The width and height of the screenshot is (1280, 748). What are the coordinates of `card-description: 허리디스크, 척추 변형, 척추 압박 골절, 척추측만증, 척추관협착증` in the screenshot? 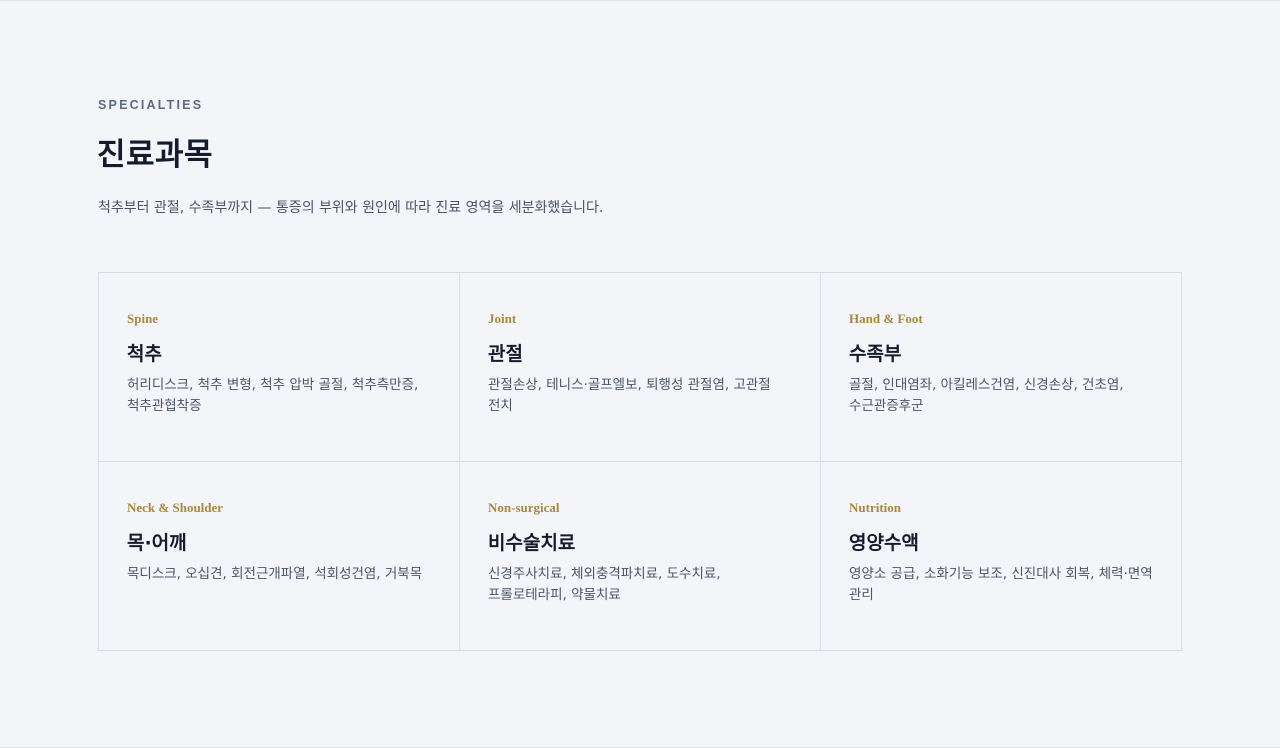 It's located at (273, 395).